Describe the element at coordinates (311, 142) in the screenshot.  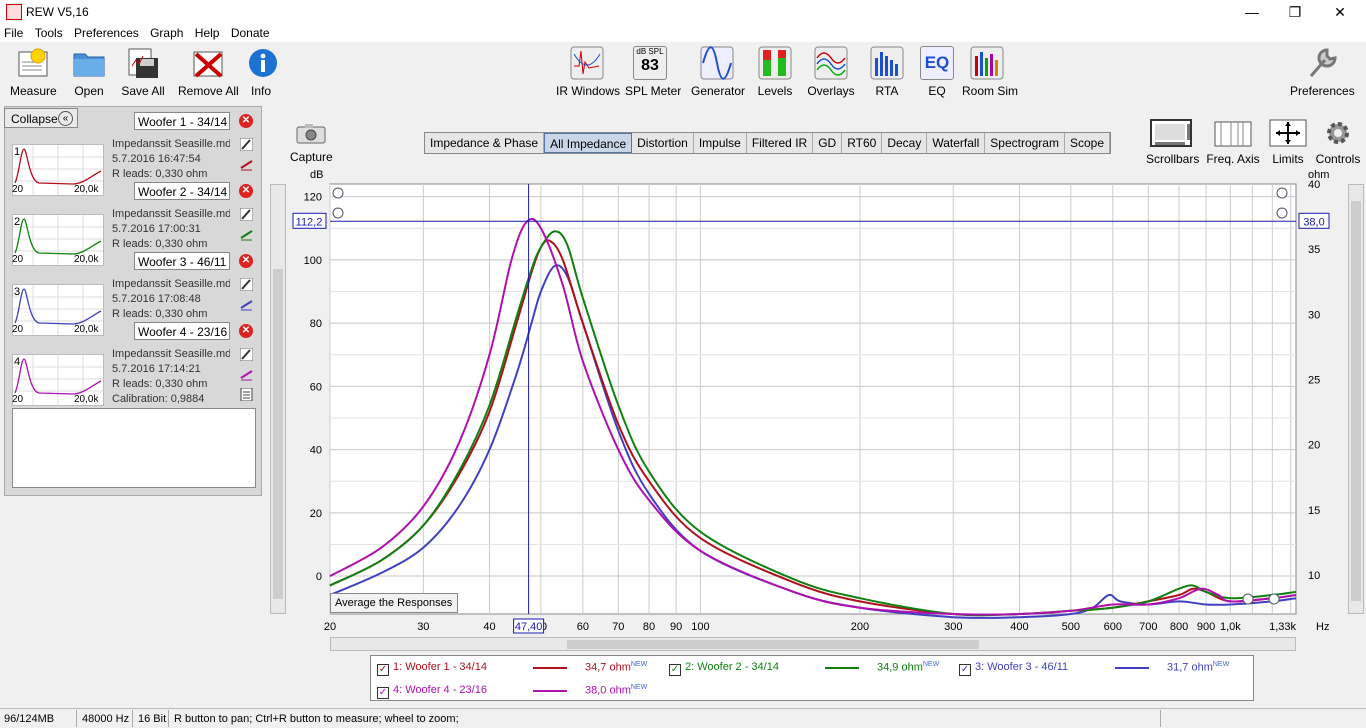
I see `capture-button: Capture` at that location.